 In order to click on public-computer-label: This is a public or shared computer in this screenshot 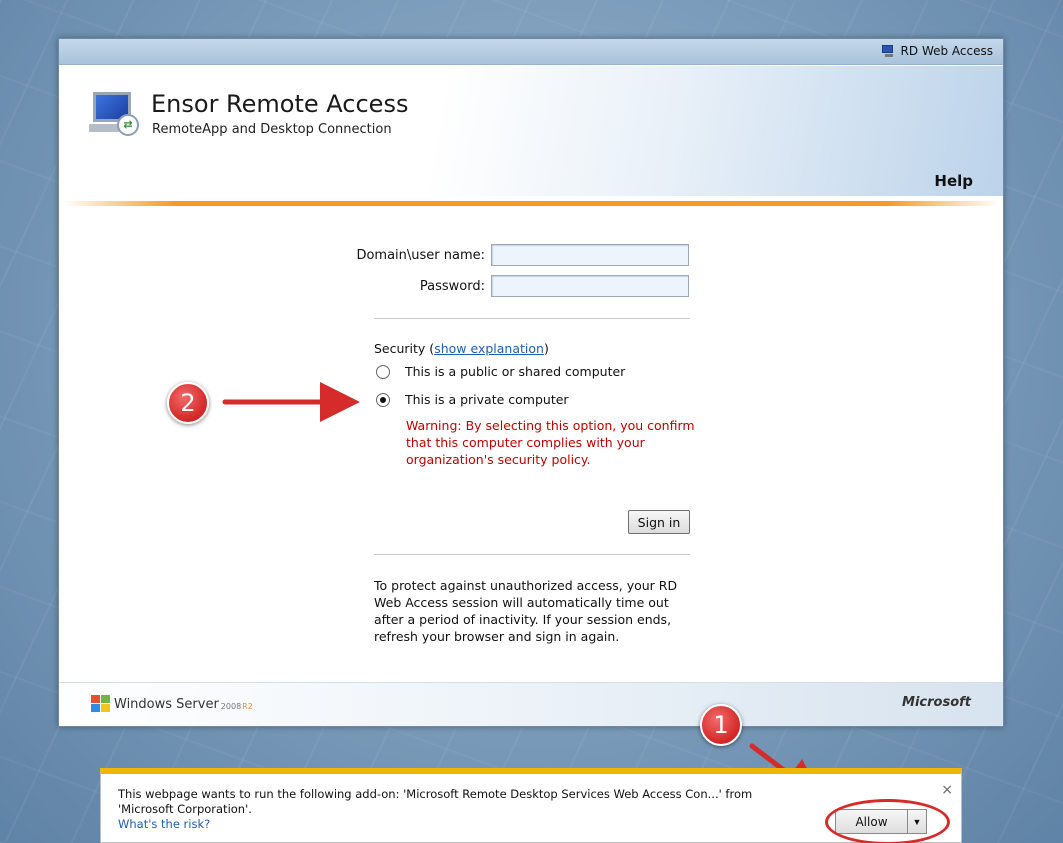, I will do `click(515, 371)`.